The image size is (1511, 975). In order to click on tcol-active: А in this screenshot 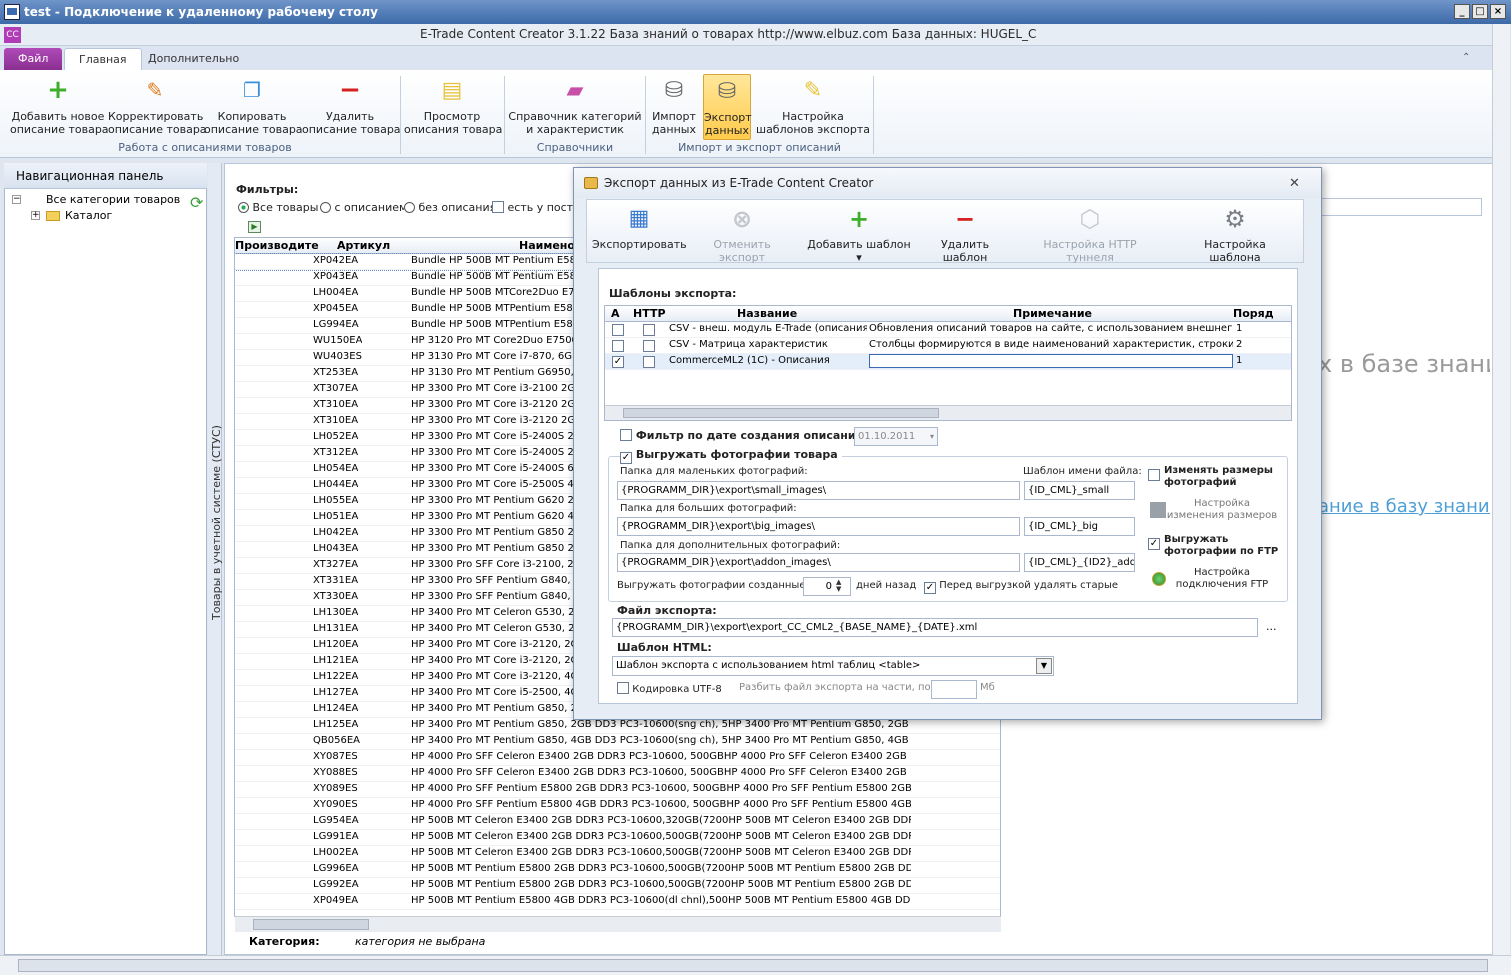, I will do `click(615, 313)`.